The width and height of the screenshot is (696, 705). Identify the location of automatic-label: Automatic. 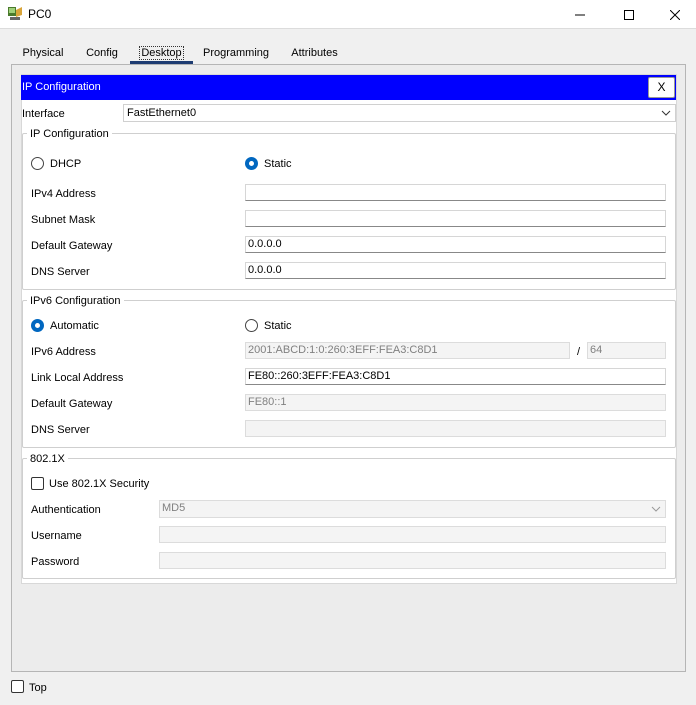
(74, 326).